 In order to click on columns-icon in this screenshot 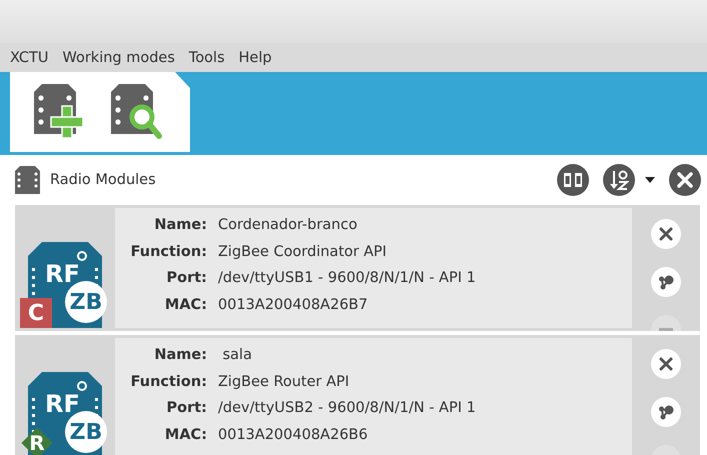, I will do `click(573, 180)`.